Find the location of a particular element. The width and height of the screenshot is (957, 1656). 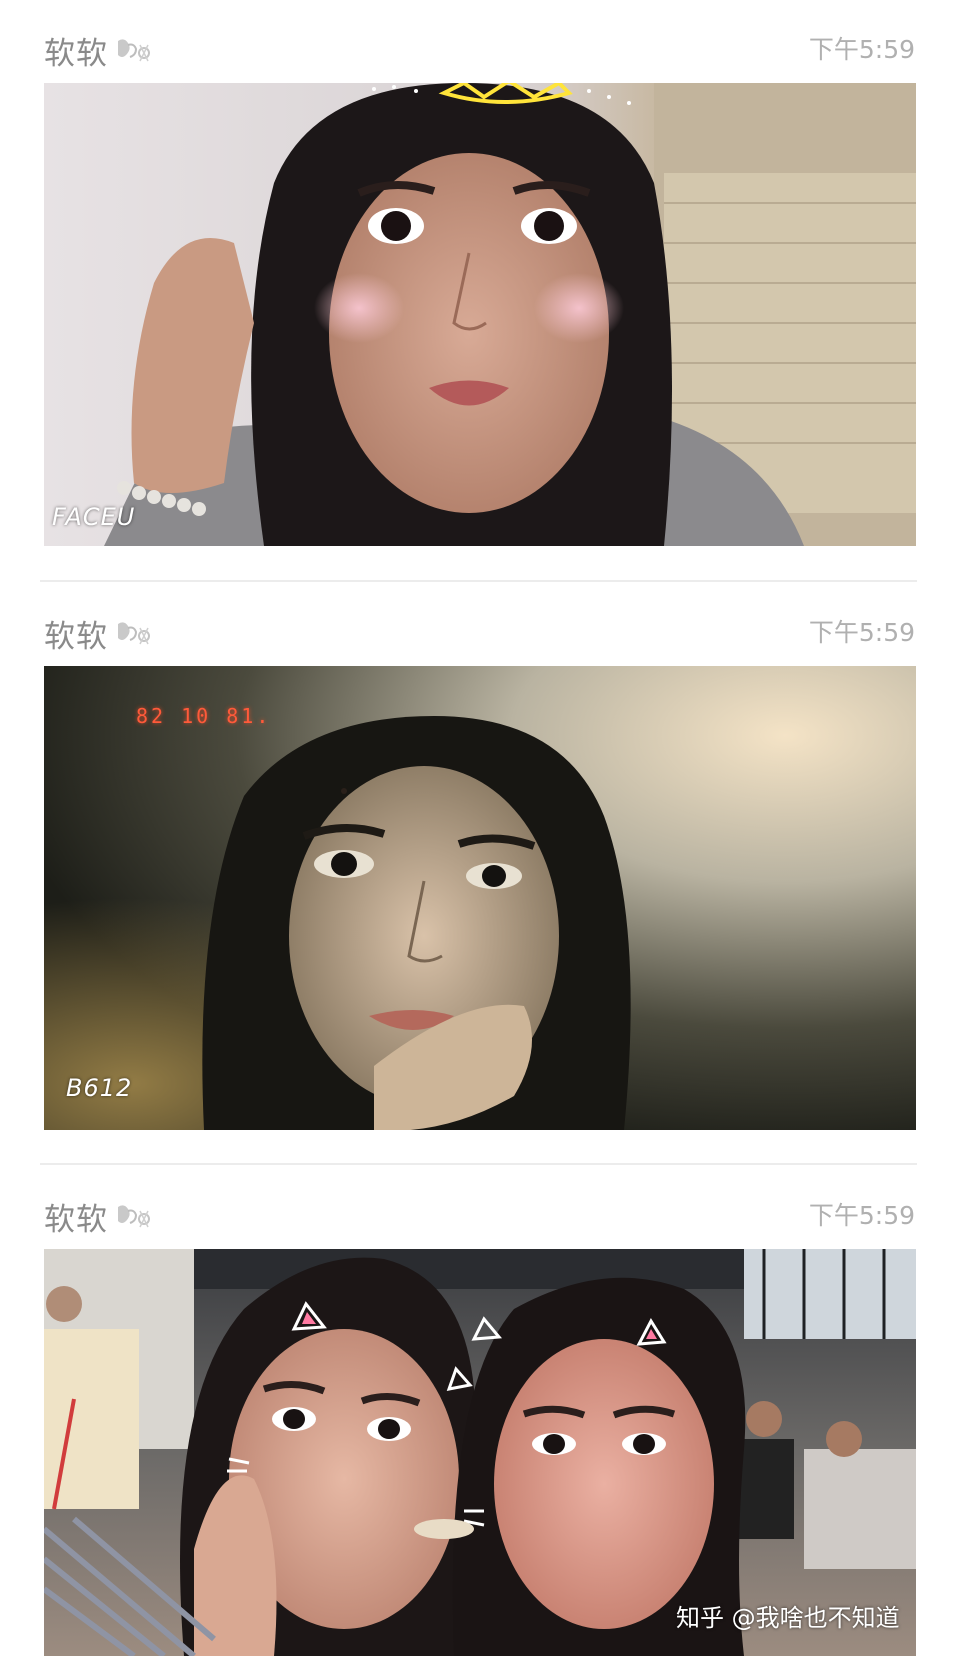

zhihu-watermark: 知乎 @我啥也不知道 is located at coordinates (788, 1618).